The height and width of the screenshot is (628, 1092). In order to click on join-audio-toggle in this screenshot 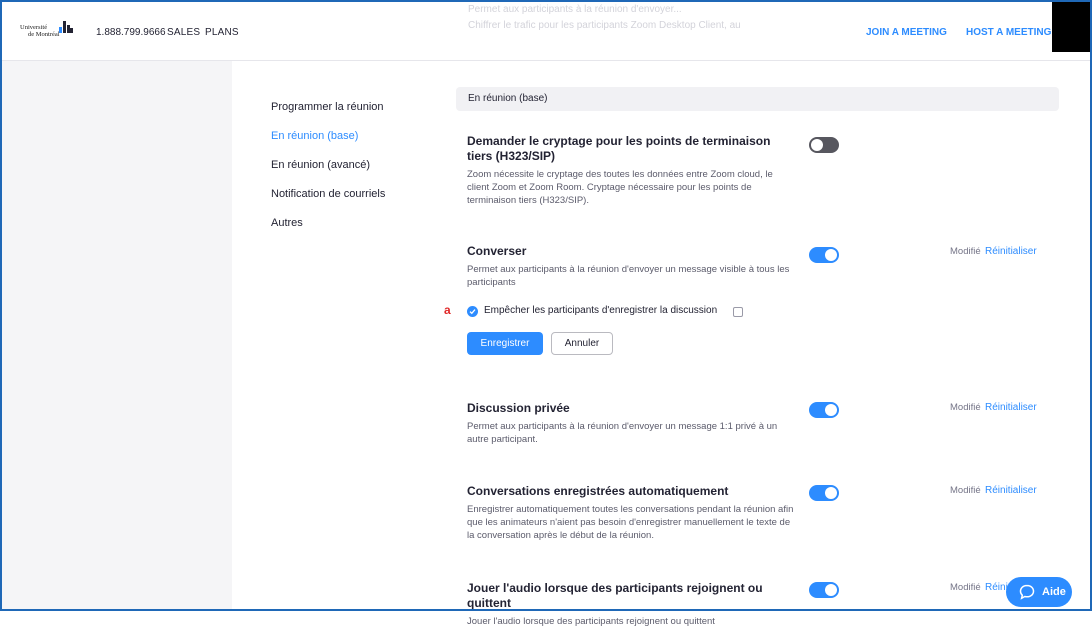, I will do `click(824, 590)`.